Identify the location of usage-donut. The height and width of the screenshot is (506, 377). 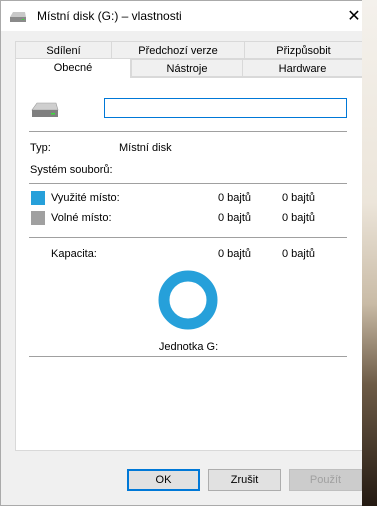
(188, 300).